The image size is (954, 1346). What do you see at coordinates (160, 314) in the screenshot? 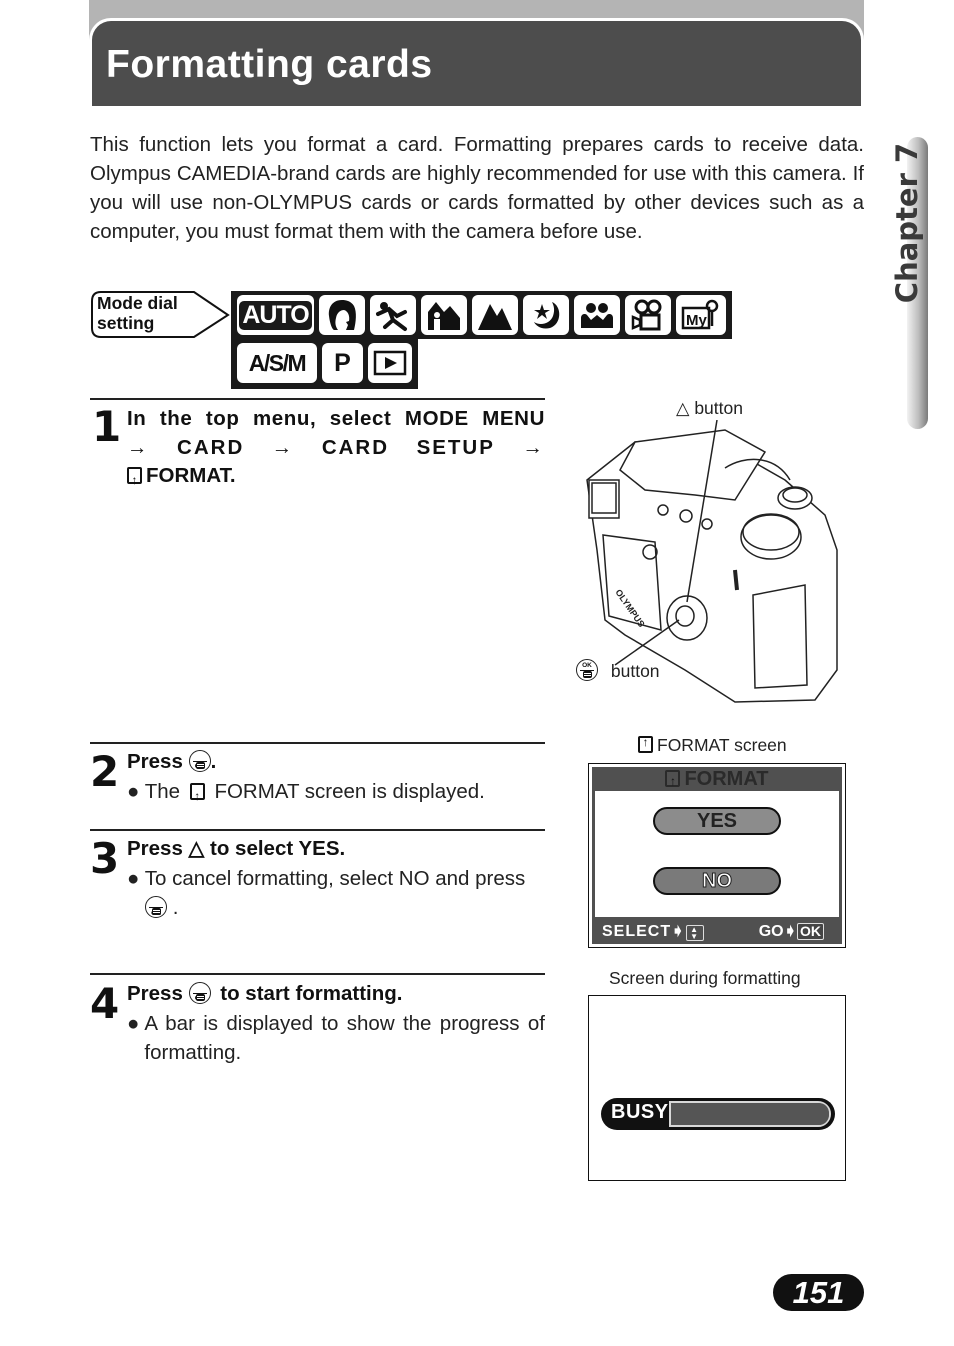
I see `mode-dial-label: Mode dial setting` at bounding box center [160, 314].